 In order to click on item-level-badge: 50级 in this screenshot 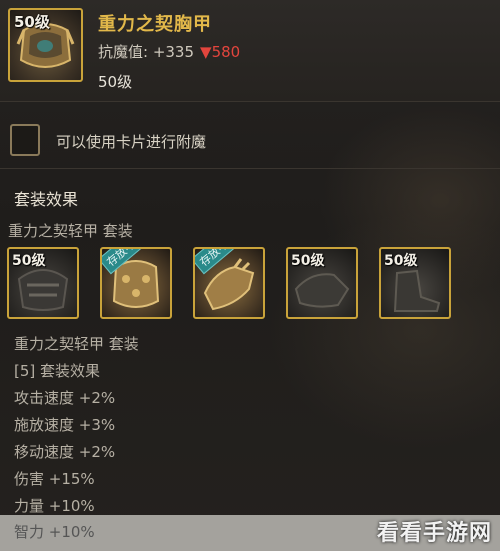, I will do `click(32, 22)`.